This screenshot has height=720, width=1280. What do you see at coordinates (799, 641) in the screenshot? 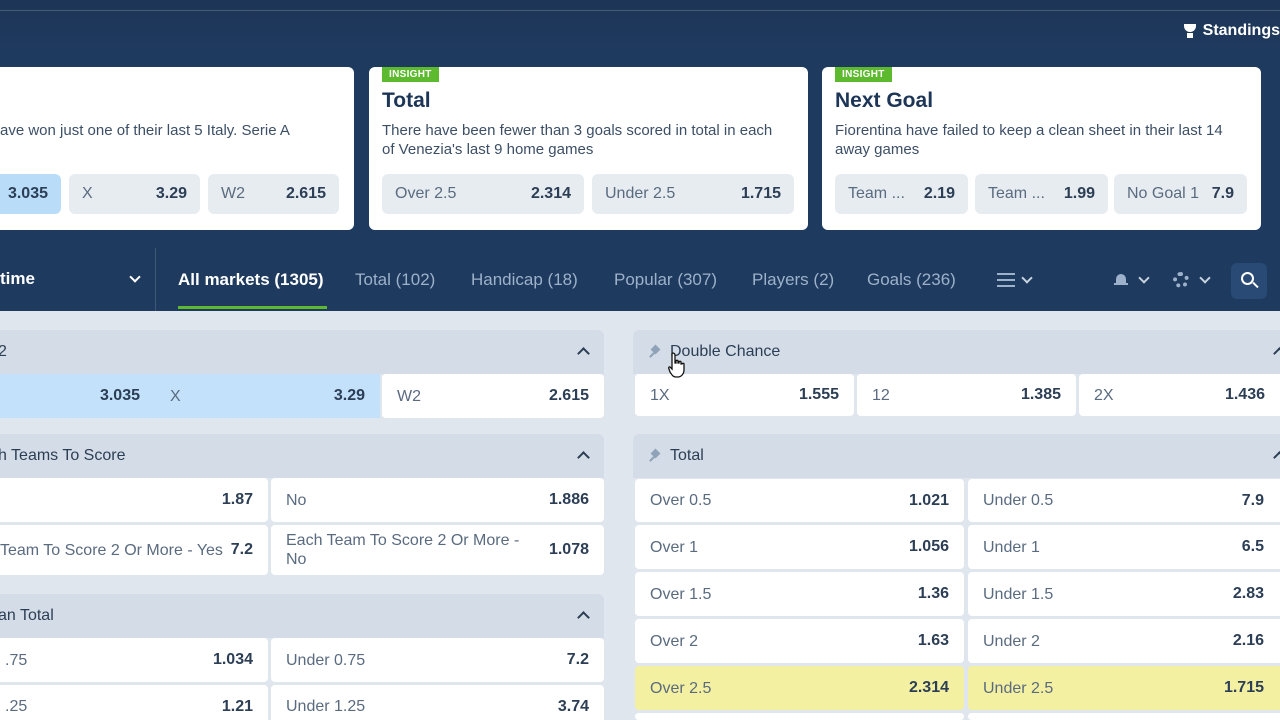
I see `odd-over-2: Over 2 1.63` at bounding box center [799, 641].